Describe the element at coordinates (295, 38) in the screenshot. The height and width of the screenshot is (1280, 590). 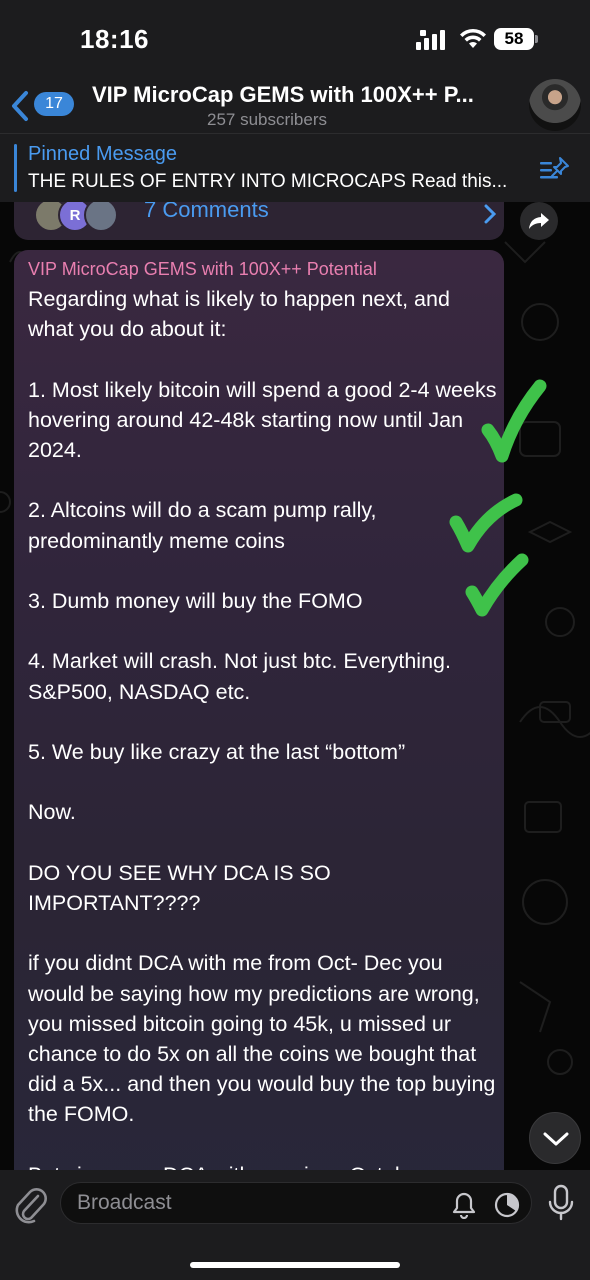
I see `status-bar: 18:16 58` at that location.